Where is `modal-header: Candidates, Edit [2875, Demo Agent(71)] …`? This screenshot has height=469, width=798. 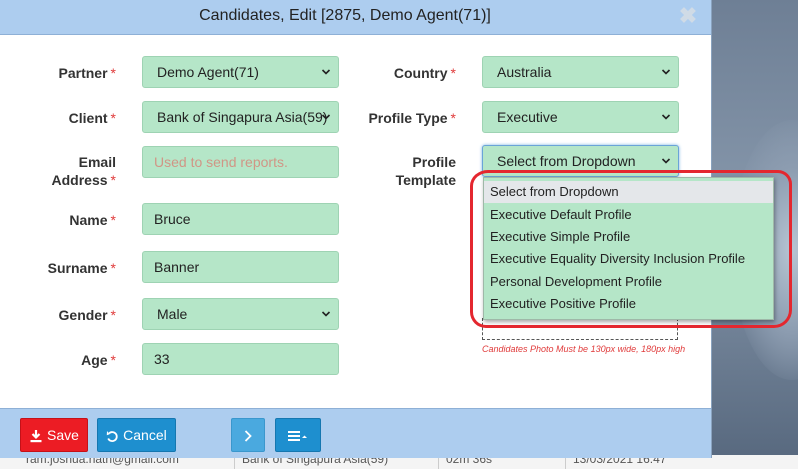 modal-header: Candidates, Edit [2875, Demo Agent(71)] … is located at coordinates (355, 17).